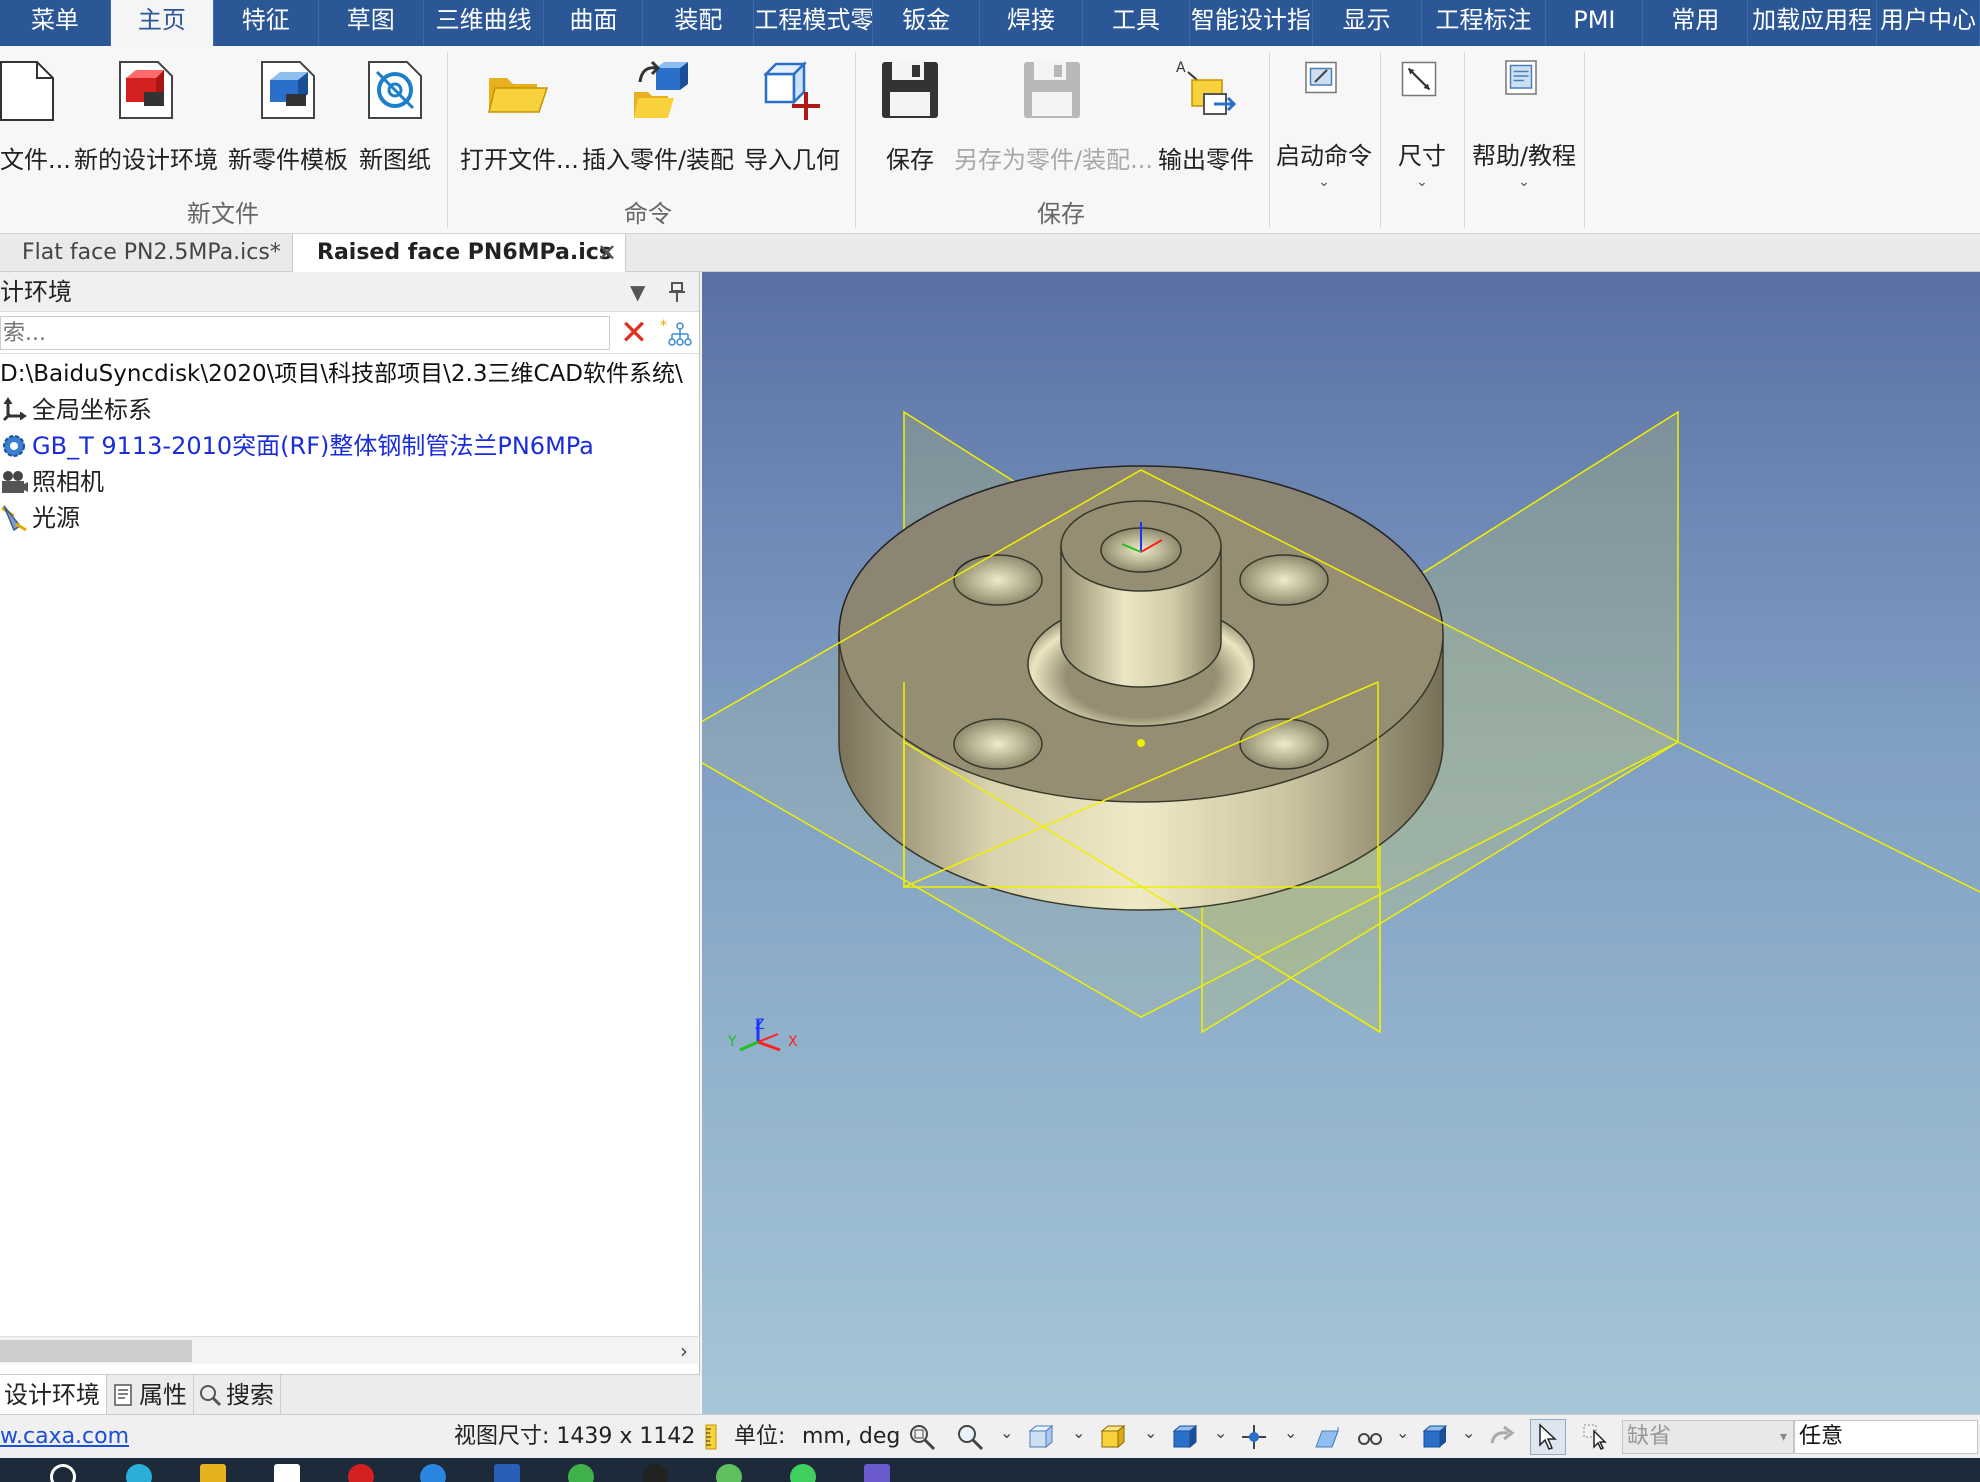  I want to click on scroll-right-icon: ›, so click(684, 1351).